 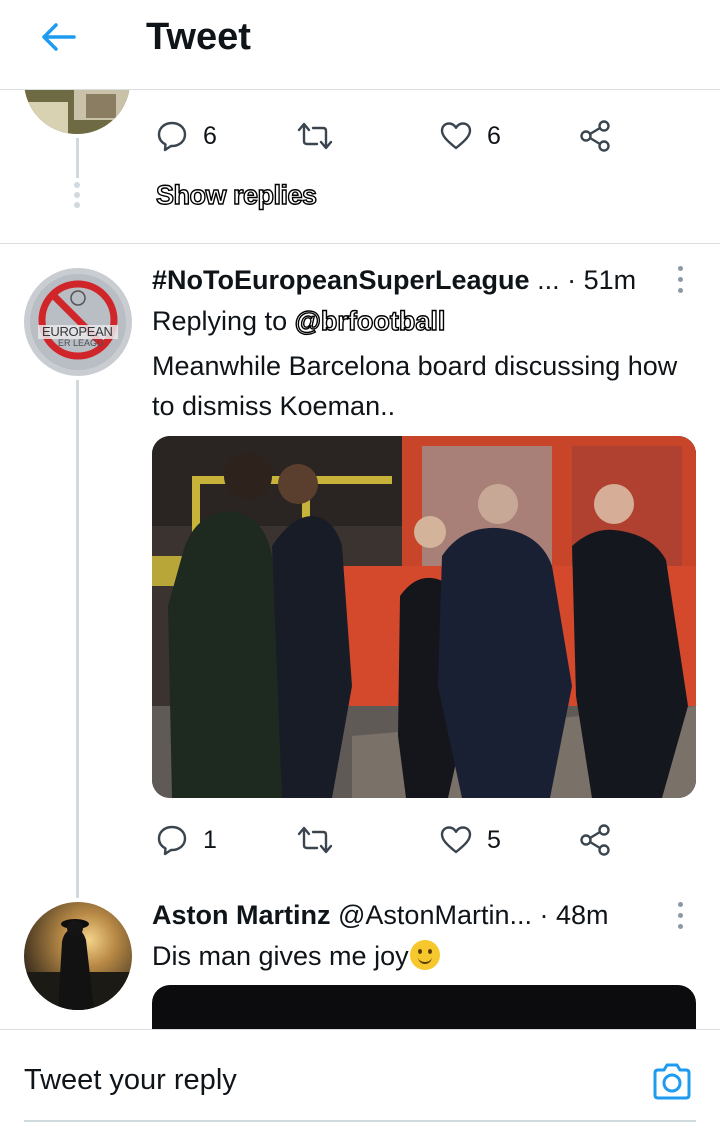 I want to click on like-button: 5, so click(x=470, y=840).